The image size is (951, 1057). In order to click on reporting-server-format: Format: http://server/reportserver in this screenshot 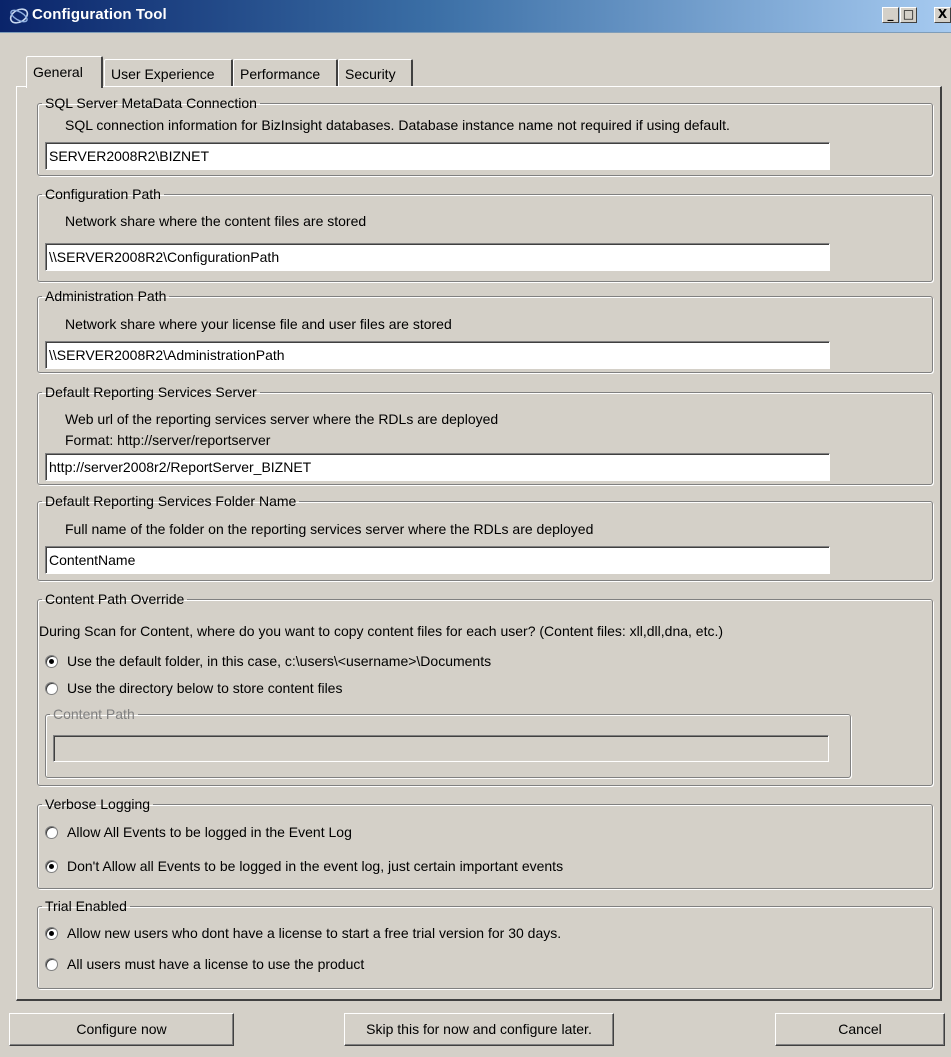, I will do `click(168, 440)`.